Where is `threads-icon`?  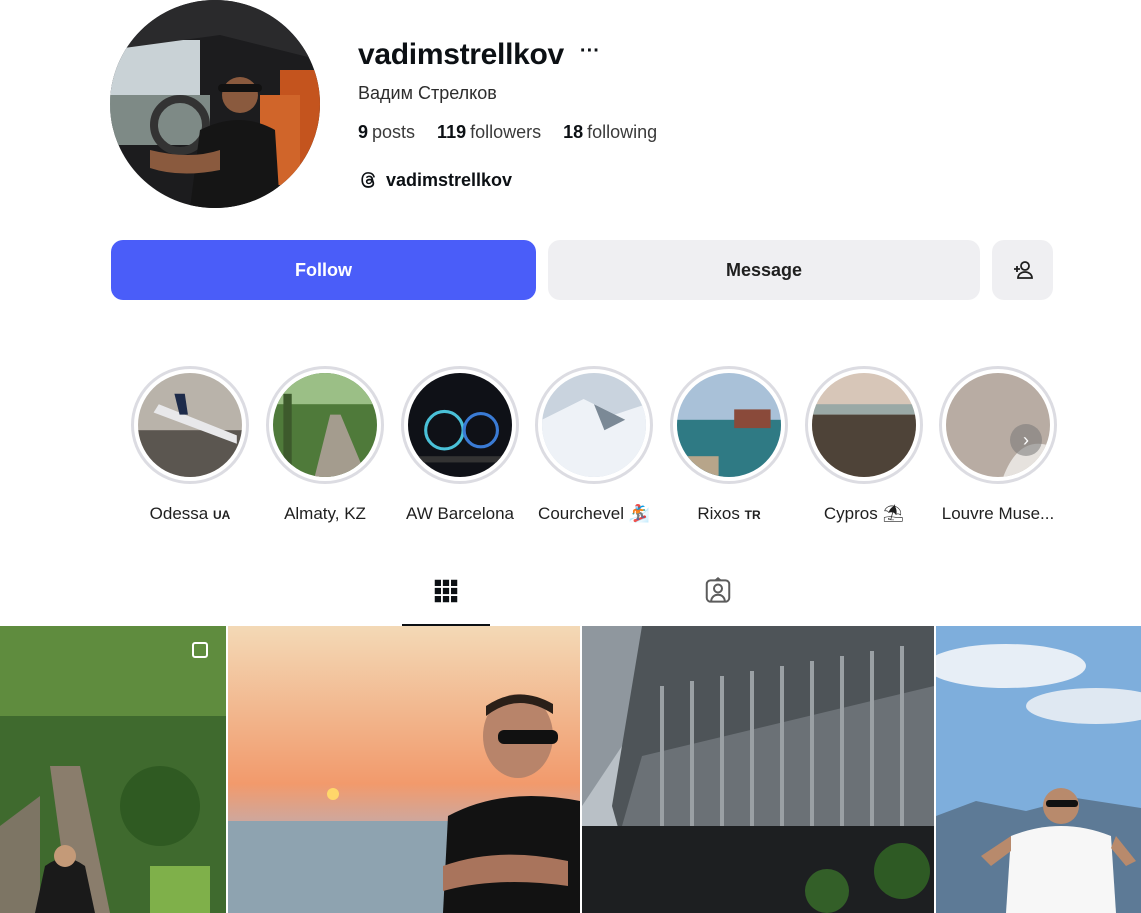 threads-icon is located at coordinates (368, 180).